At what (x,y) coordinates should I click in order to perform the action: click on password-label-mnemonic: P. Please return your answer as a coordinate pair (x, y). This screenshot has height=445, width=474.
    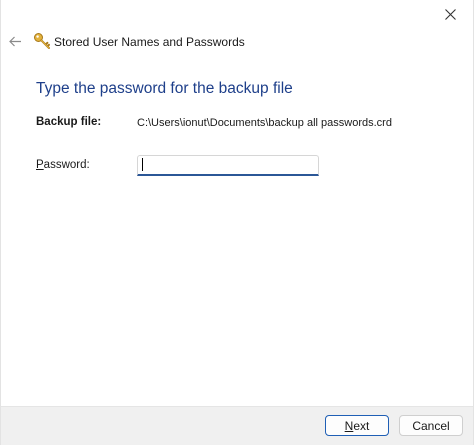
    Looking at the image, I should click on (40, 165).